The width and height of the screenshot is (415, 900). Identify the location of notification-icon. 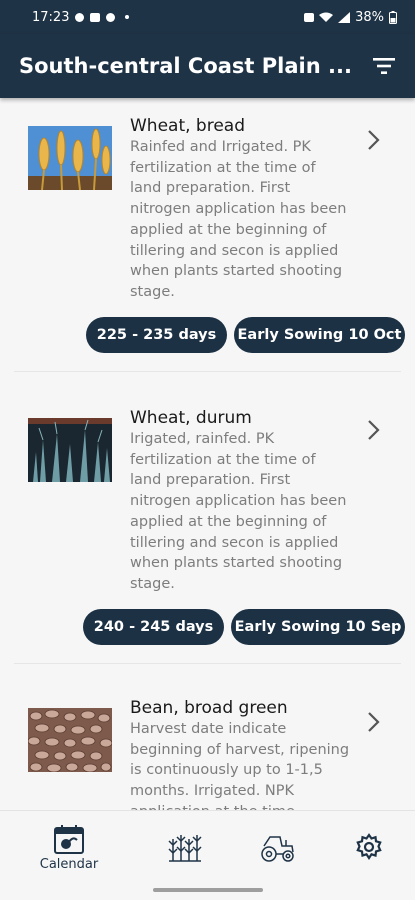
(80, 17).